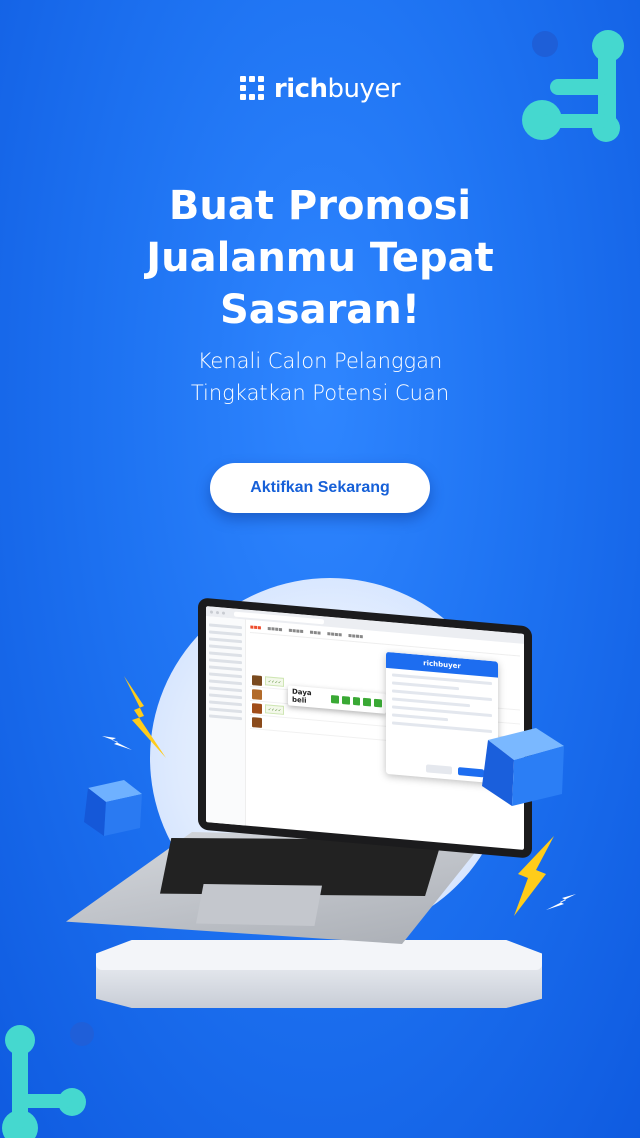  What do you see at coordinates (337, 89) in the screenshot?
I see `logo-wordmark: richbuyer` at bounding box center [337, 89].